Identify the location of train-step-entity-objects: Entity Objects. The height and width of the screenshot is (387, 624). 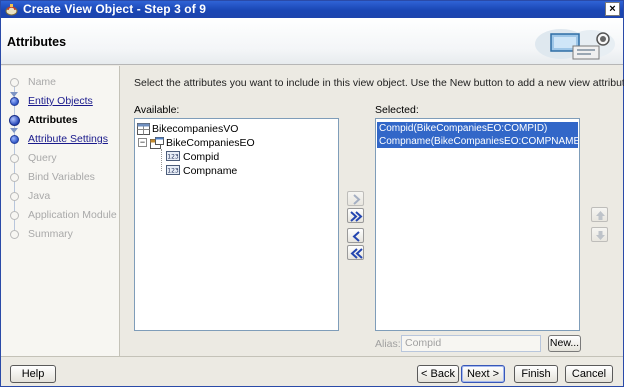
(60, 101).